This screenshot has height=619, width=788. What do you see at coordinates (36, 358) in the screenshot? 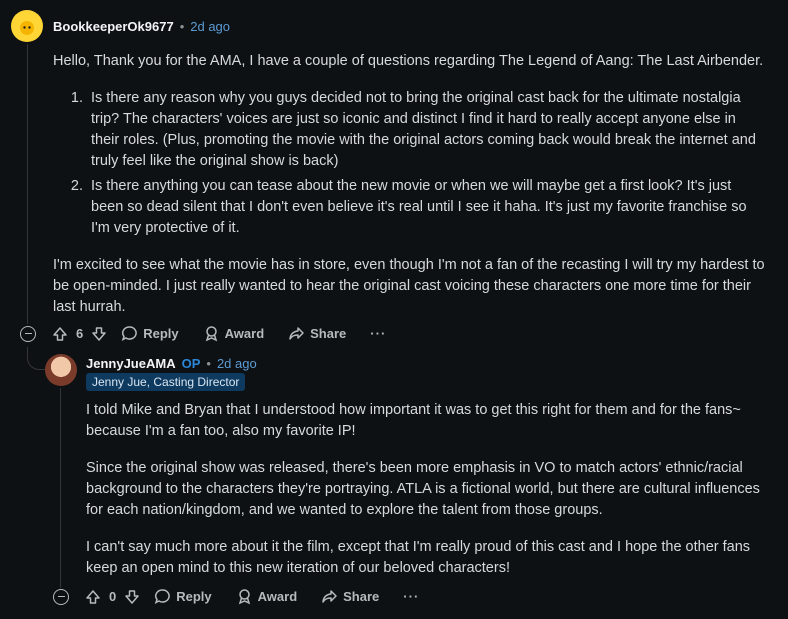
I see `thread-branch` at bounding box center [36, 358].